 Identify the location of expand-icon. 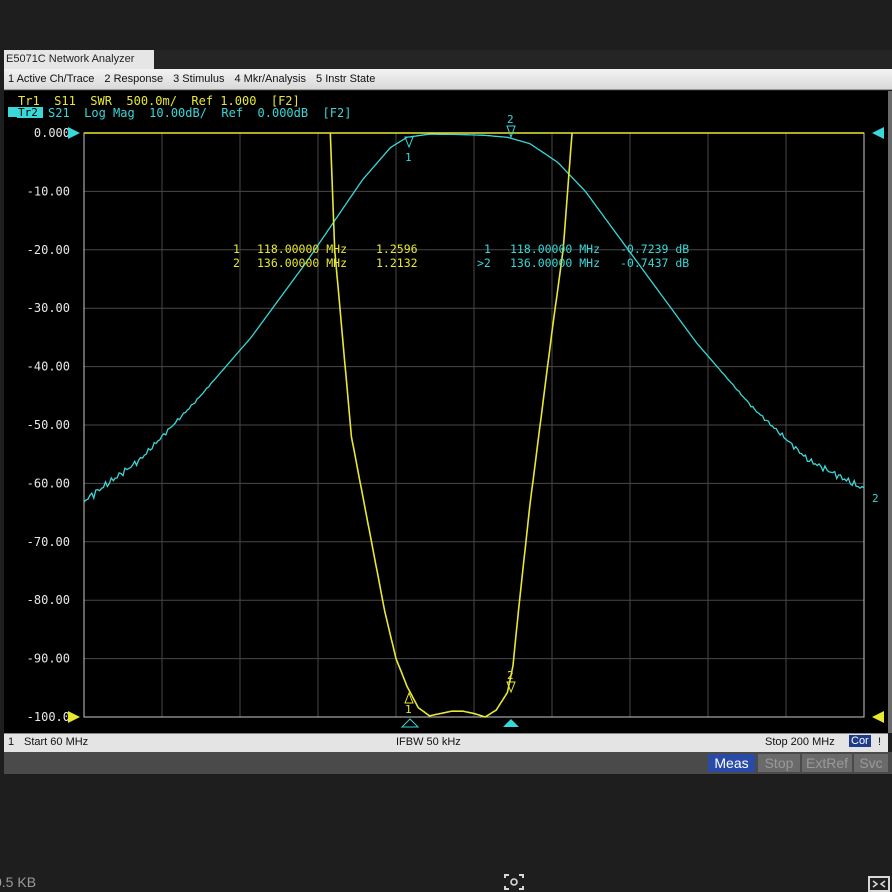
(879, 884).